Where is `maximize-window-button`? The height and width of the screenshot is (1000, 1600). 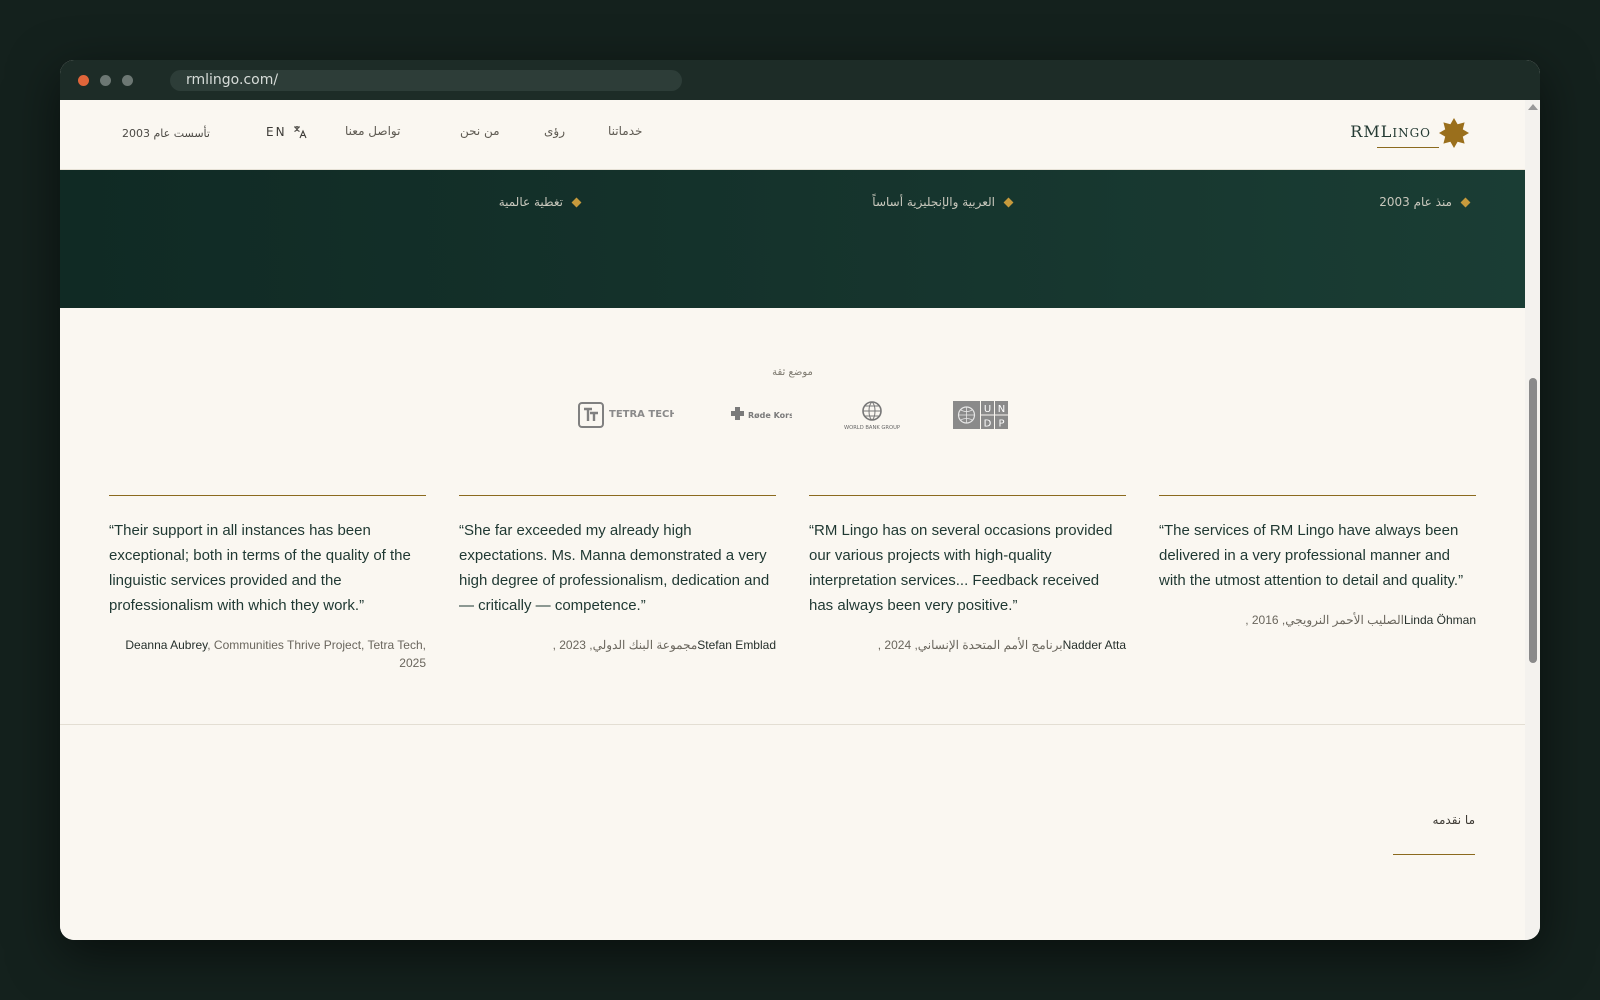
maximize-window-button is located at coordinates (127, 80).